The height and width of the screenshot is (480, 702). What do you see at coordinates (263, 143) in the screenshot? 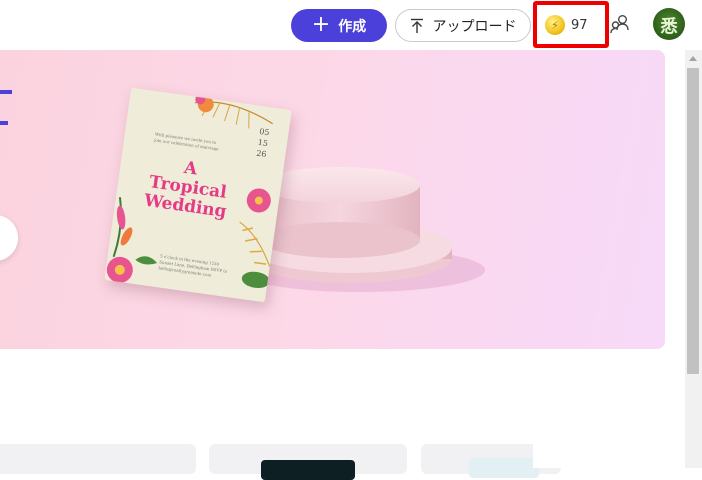
I see `card-date: 05 15 26` at bounding box center [263, 143].